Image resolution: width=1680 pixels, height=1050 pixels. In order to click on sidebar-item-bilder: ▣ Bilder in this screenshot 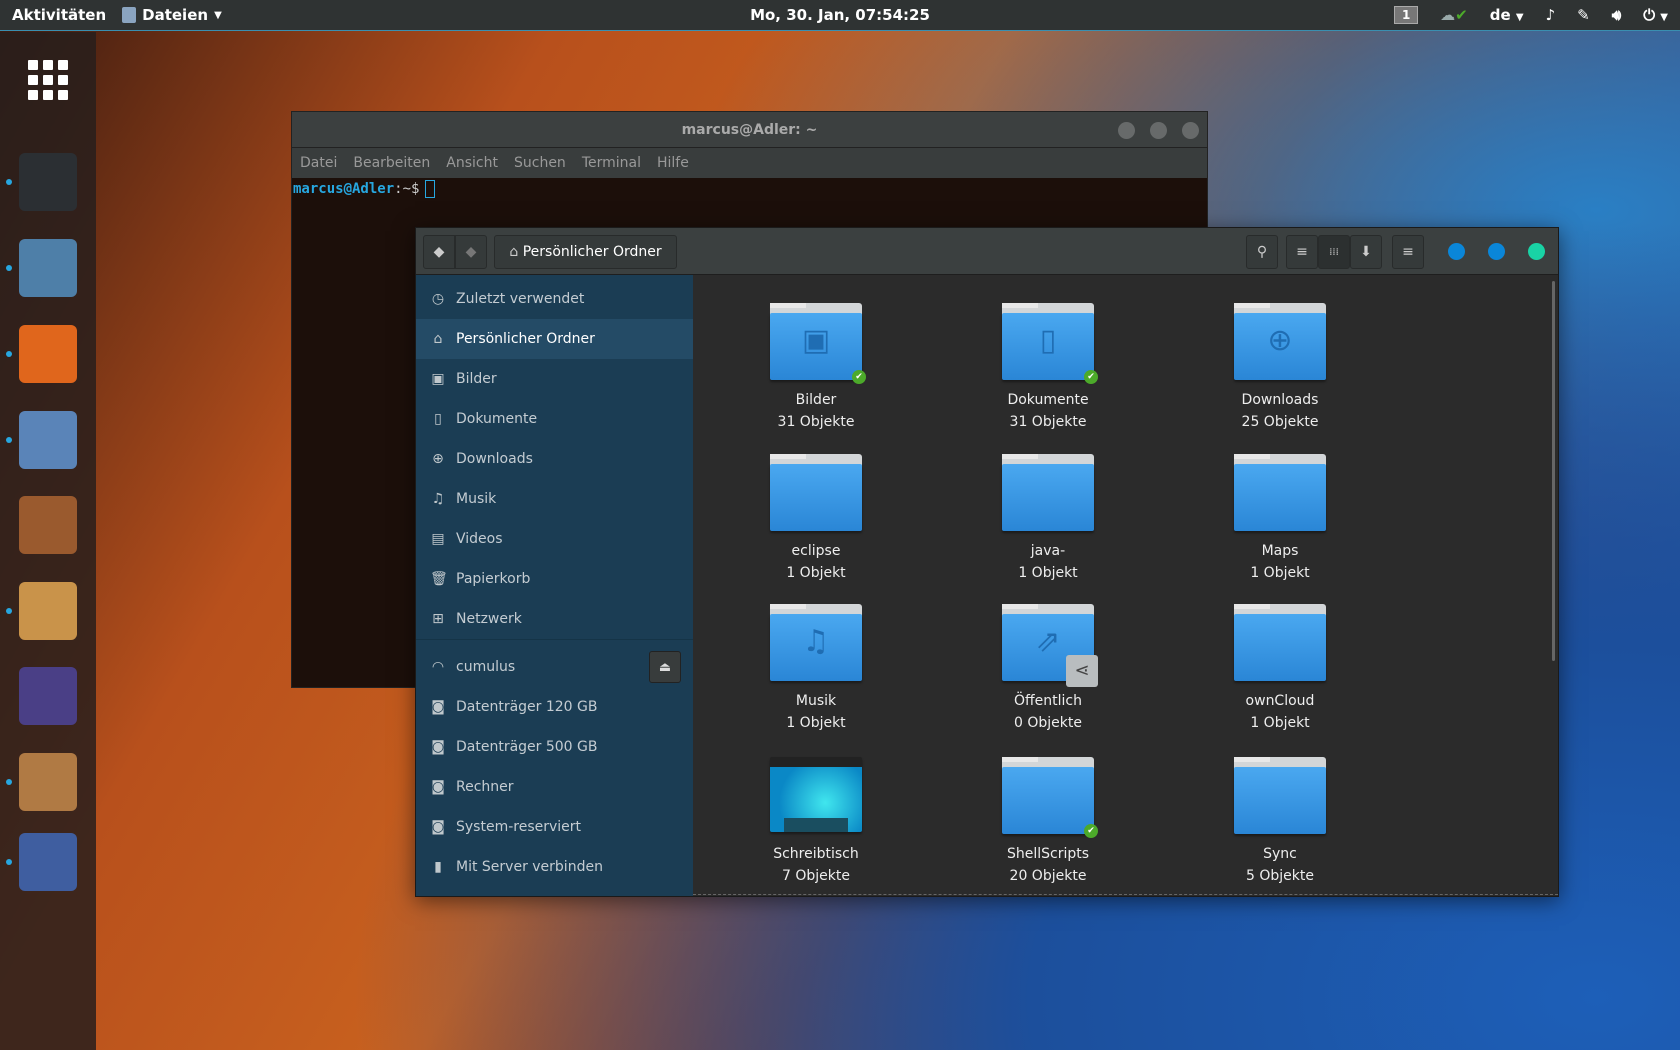, I will do `click(554, 379)`.